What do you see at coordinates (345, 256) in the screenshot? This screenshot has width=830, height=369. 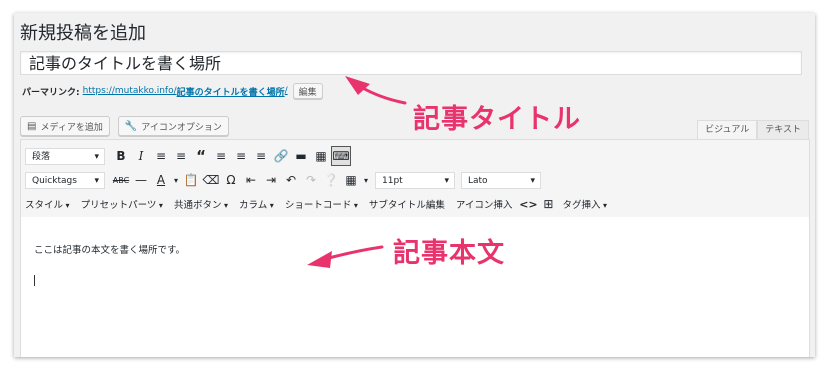 I see `body-arrow-icon` at bounding box center [345, 256].